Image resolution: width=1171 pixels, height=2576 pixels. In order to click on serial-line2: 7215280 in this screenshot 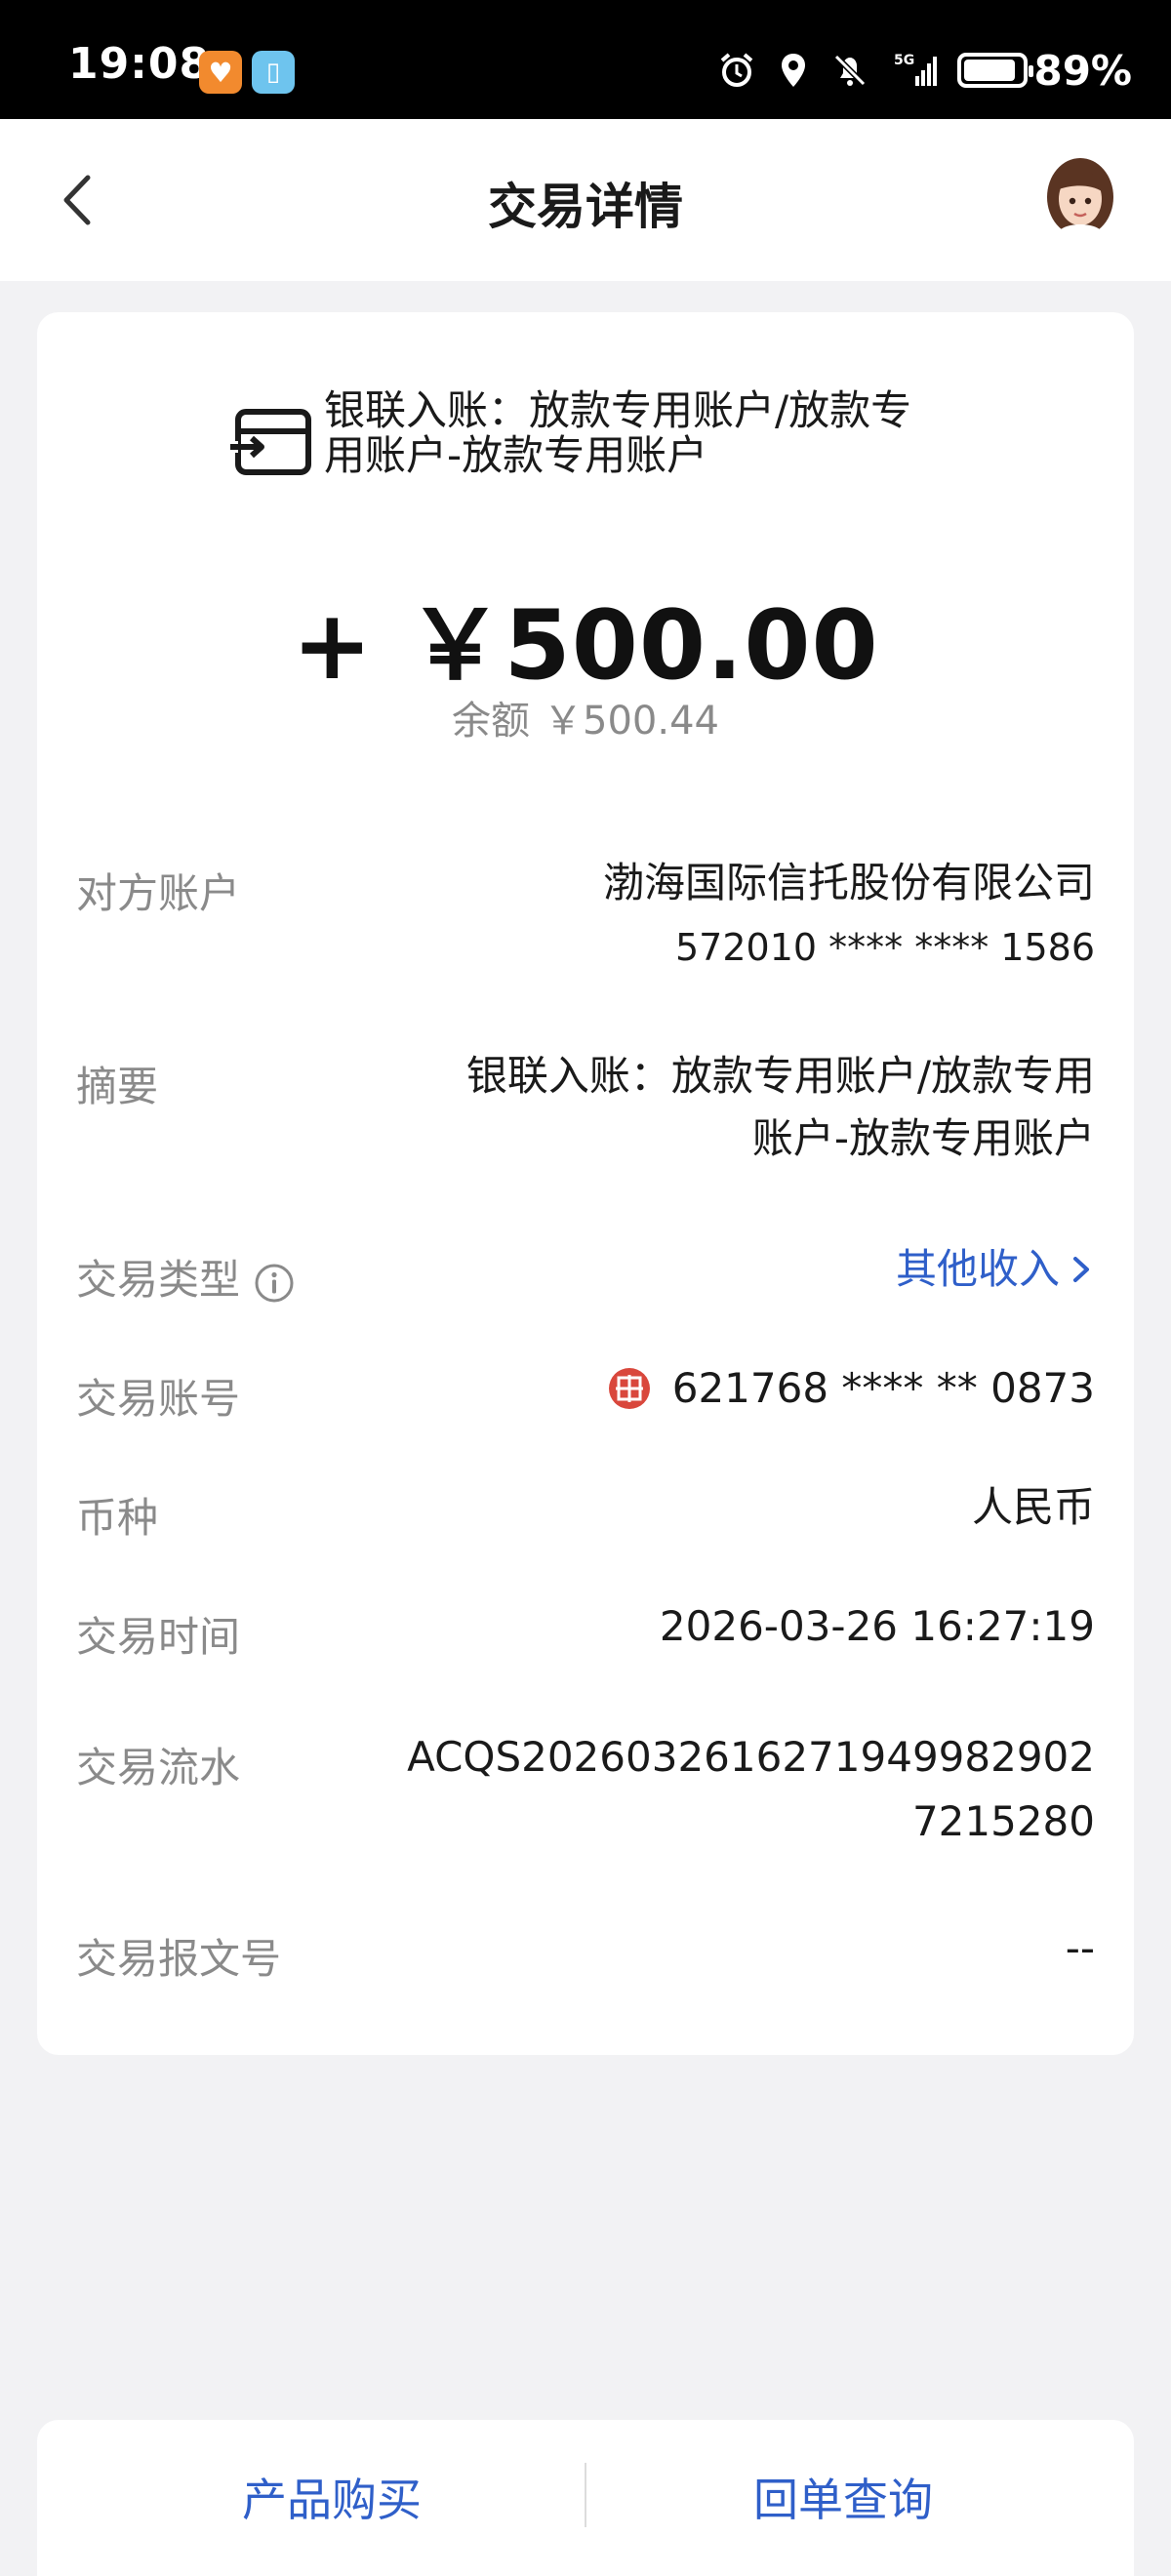, I will do `click(1003, 1821)`.